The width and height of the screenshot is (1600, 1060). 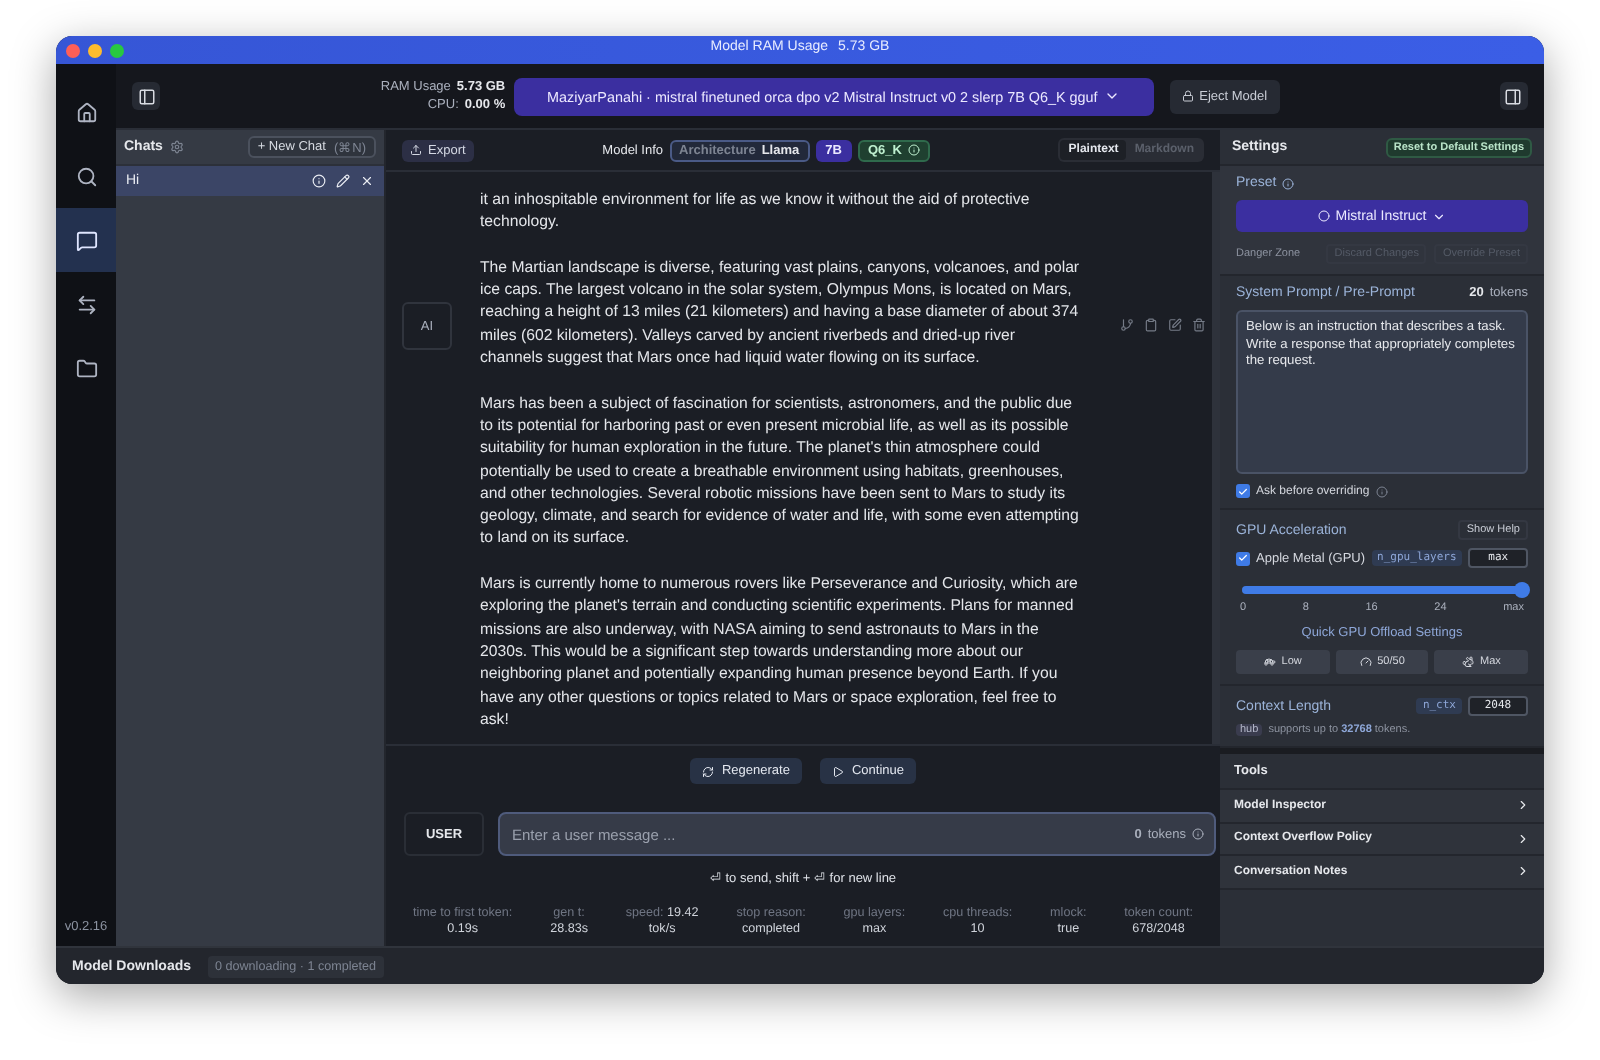 What do you see at coordinates (95, 50) in the screenshot?
I see `minimize-button` at bounding box center [95, 50].